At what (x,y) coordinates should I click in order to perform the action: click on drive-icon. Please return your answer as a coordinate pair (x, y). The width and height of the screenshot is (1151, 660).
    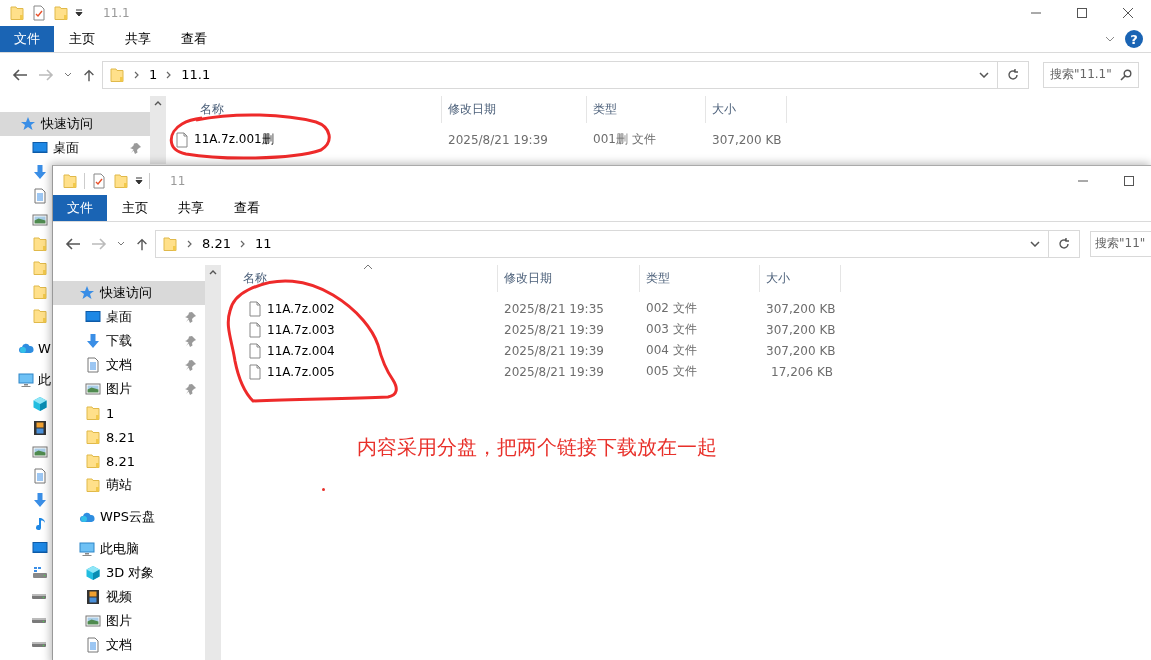
    Looking at the image, I should click on (39, 644).